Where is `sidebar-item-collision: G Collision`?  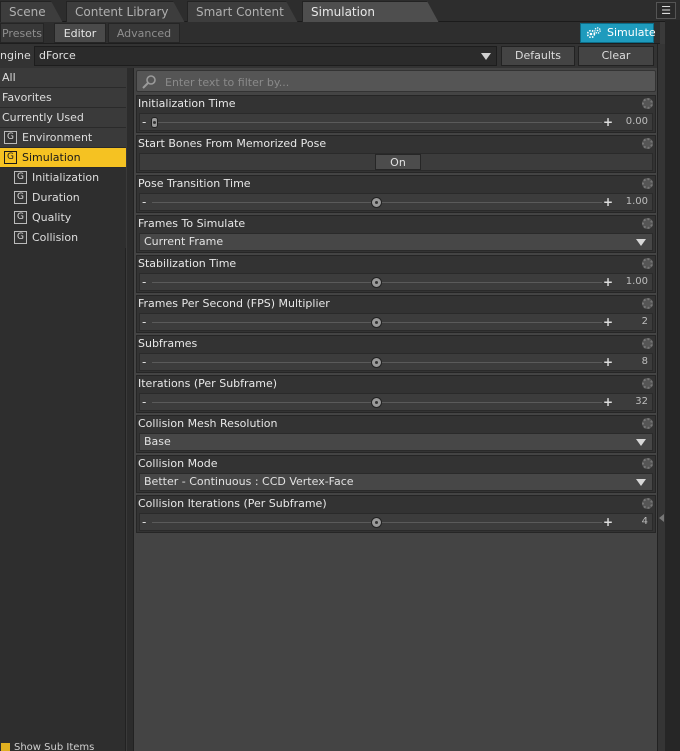 sidebar-item-collision: G Collision is located at coordinates (63, 238).